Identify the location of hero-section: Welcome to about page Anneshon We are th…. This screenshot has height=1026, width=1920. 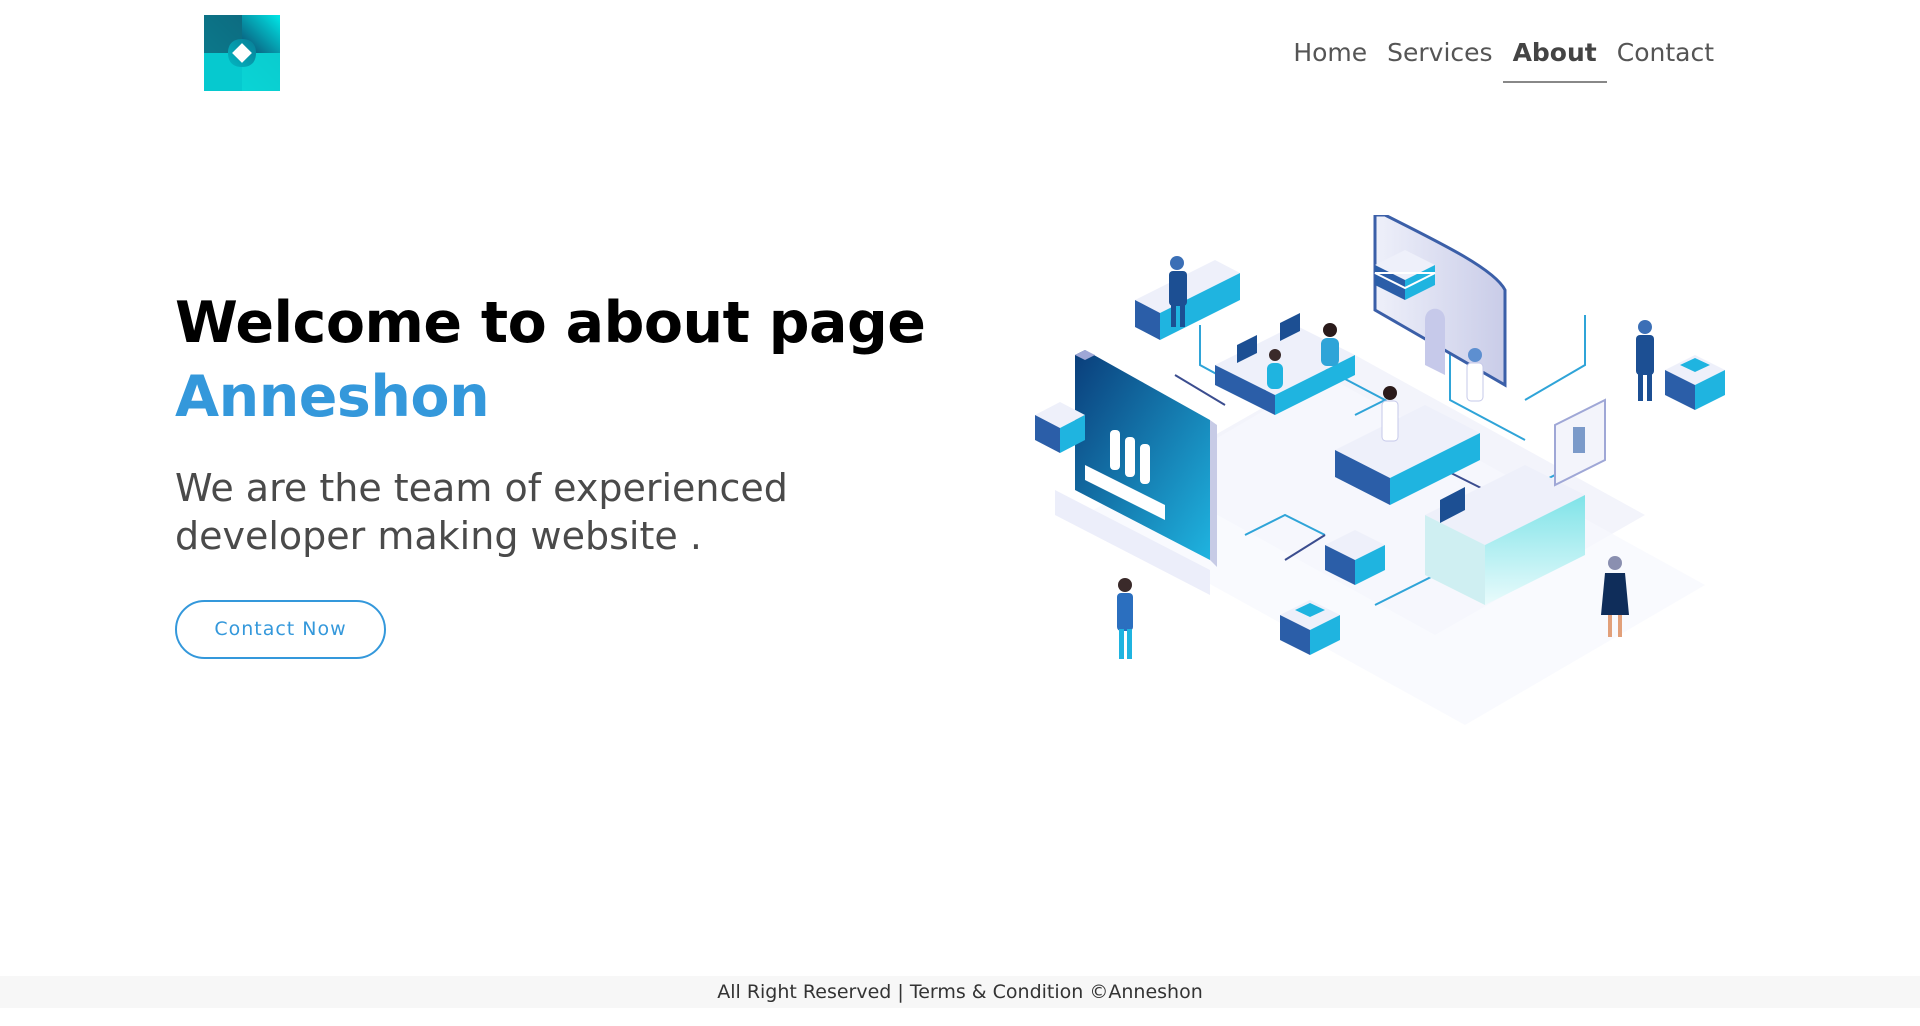
(555, 472).